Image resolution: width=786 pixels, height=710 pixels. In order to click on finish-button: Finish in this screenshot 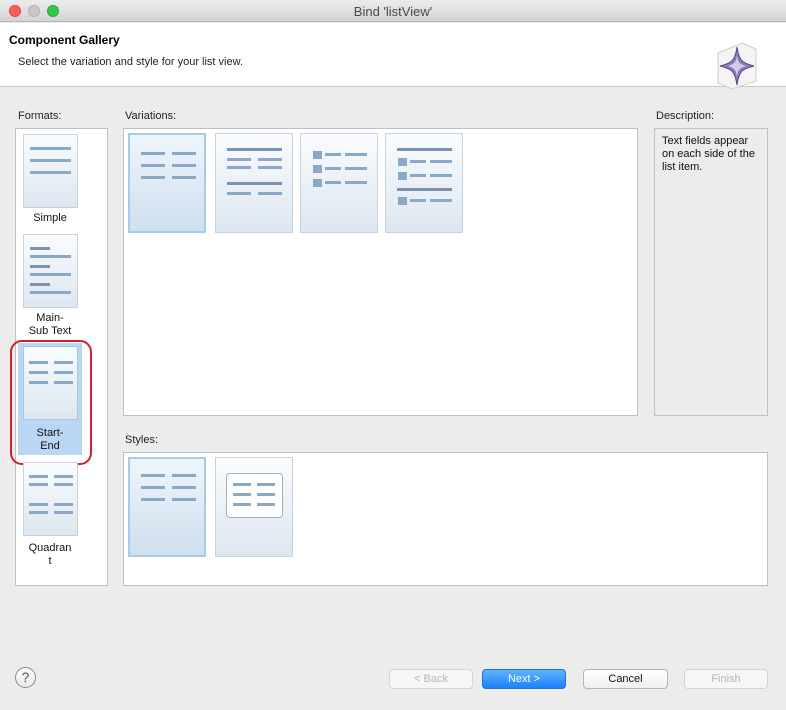, I will do `click(726, 679)`.